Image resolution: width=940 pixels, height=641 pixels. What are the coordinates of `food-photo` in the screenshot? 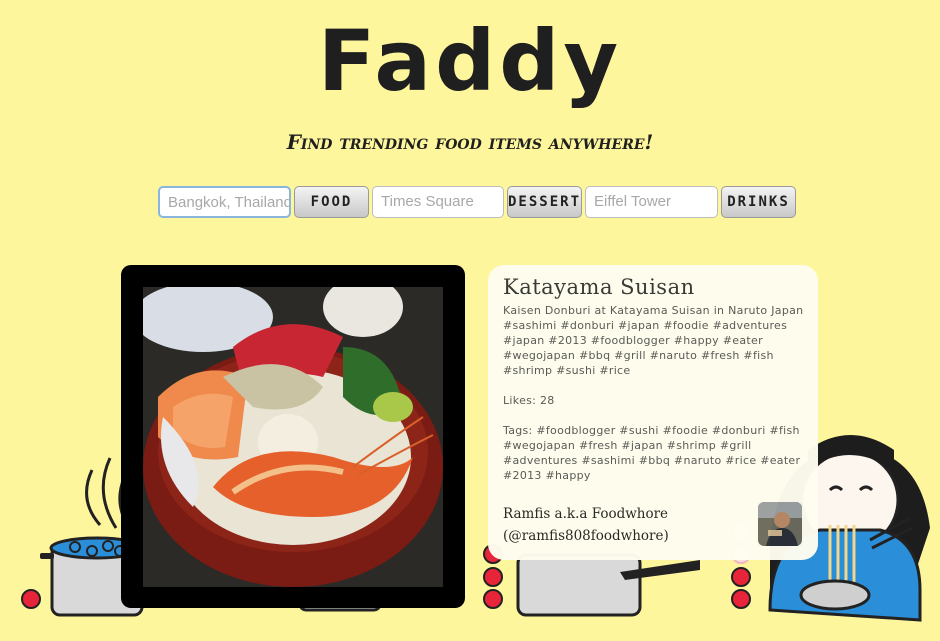 It's located at (293, 437).